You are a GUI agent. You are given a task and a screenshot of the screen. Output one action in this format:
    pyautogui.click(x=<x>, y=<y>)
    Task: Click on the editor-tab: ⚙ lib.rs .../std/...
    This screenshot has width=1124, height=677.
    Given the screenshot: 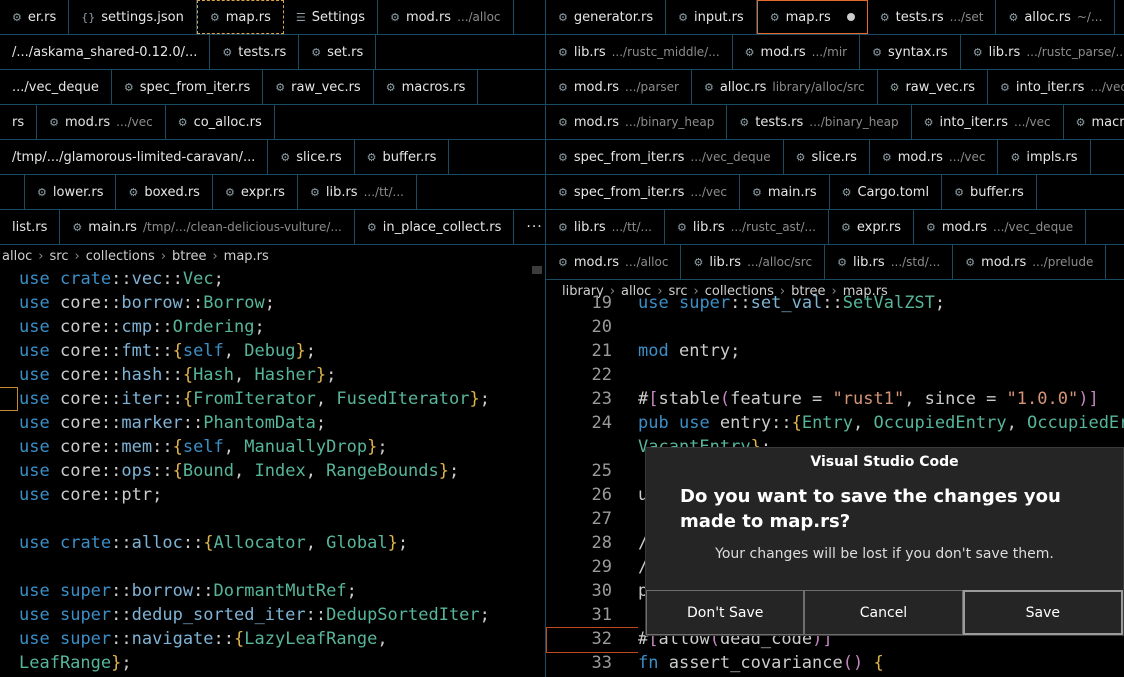 What is the action you would take?
    pyautogui.click(x=889, y=262)
    